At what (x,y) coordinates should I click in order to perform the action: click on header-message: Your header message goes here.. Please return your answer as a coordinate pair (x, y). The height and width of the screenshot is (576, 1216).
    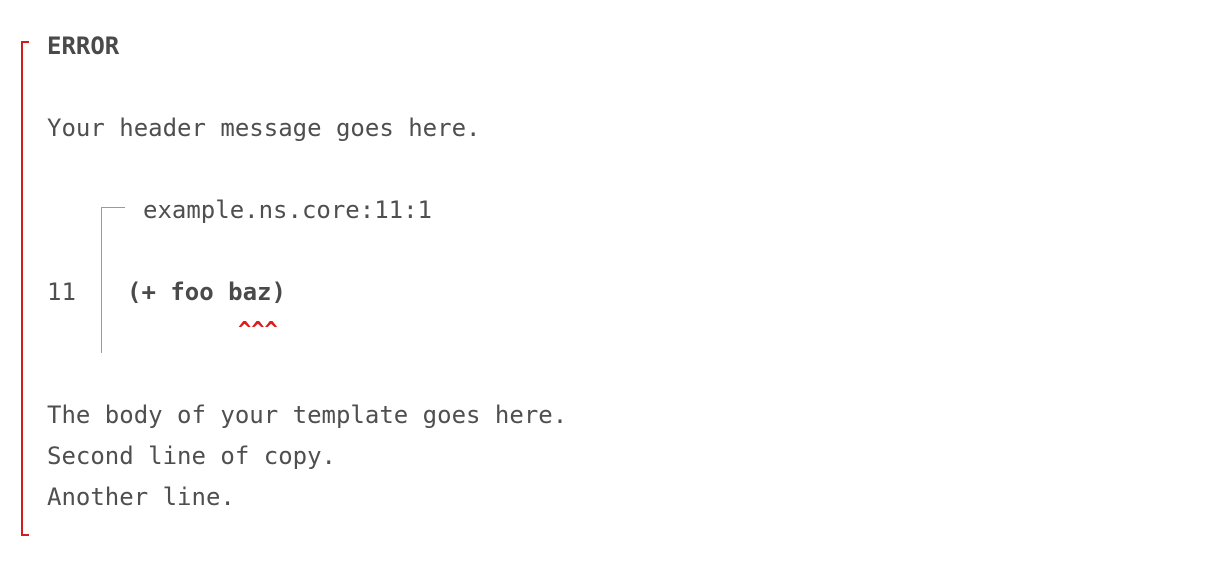
    Looking at the image, I should click on (264, 128).